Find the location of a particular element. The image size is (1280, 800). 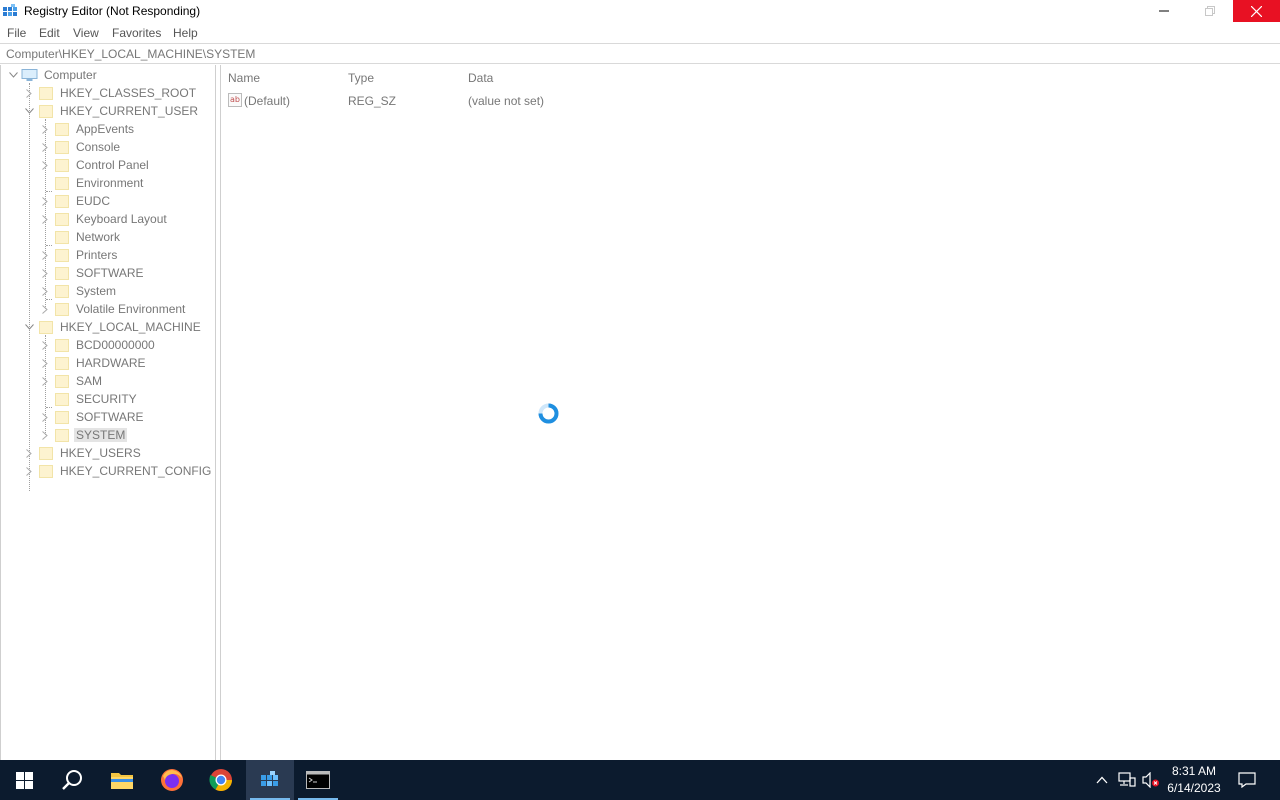

address-bar: Computer\HKEY_LOCAL_MACHINE\SYSTEM is located at coordinates (640, 53).